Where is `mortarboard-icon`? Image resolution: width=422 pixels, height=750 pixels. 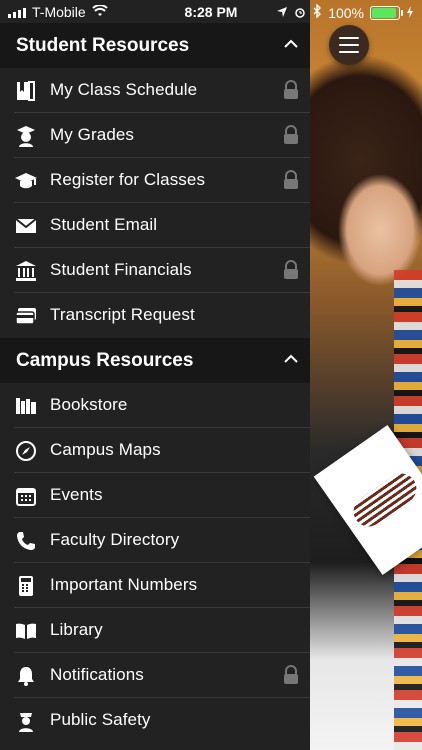 mortarboard-icon is located at coordinates (26, 181).